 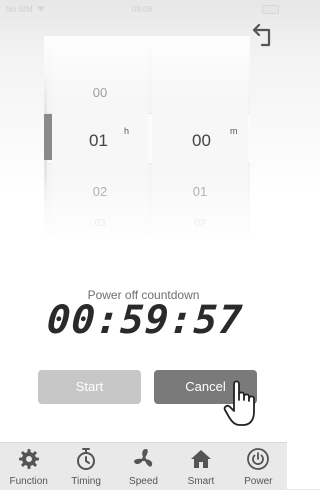 I want to click on status-bar: No SIM 09:08, so click(x=143, y=9).